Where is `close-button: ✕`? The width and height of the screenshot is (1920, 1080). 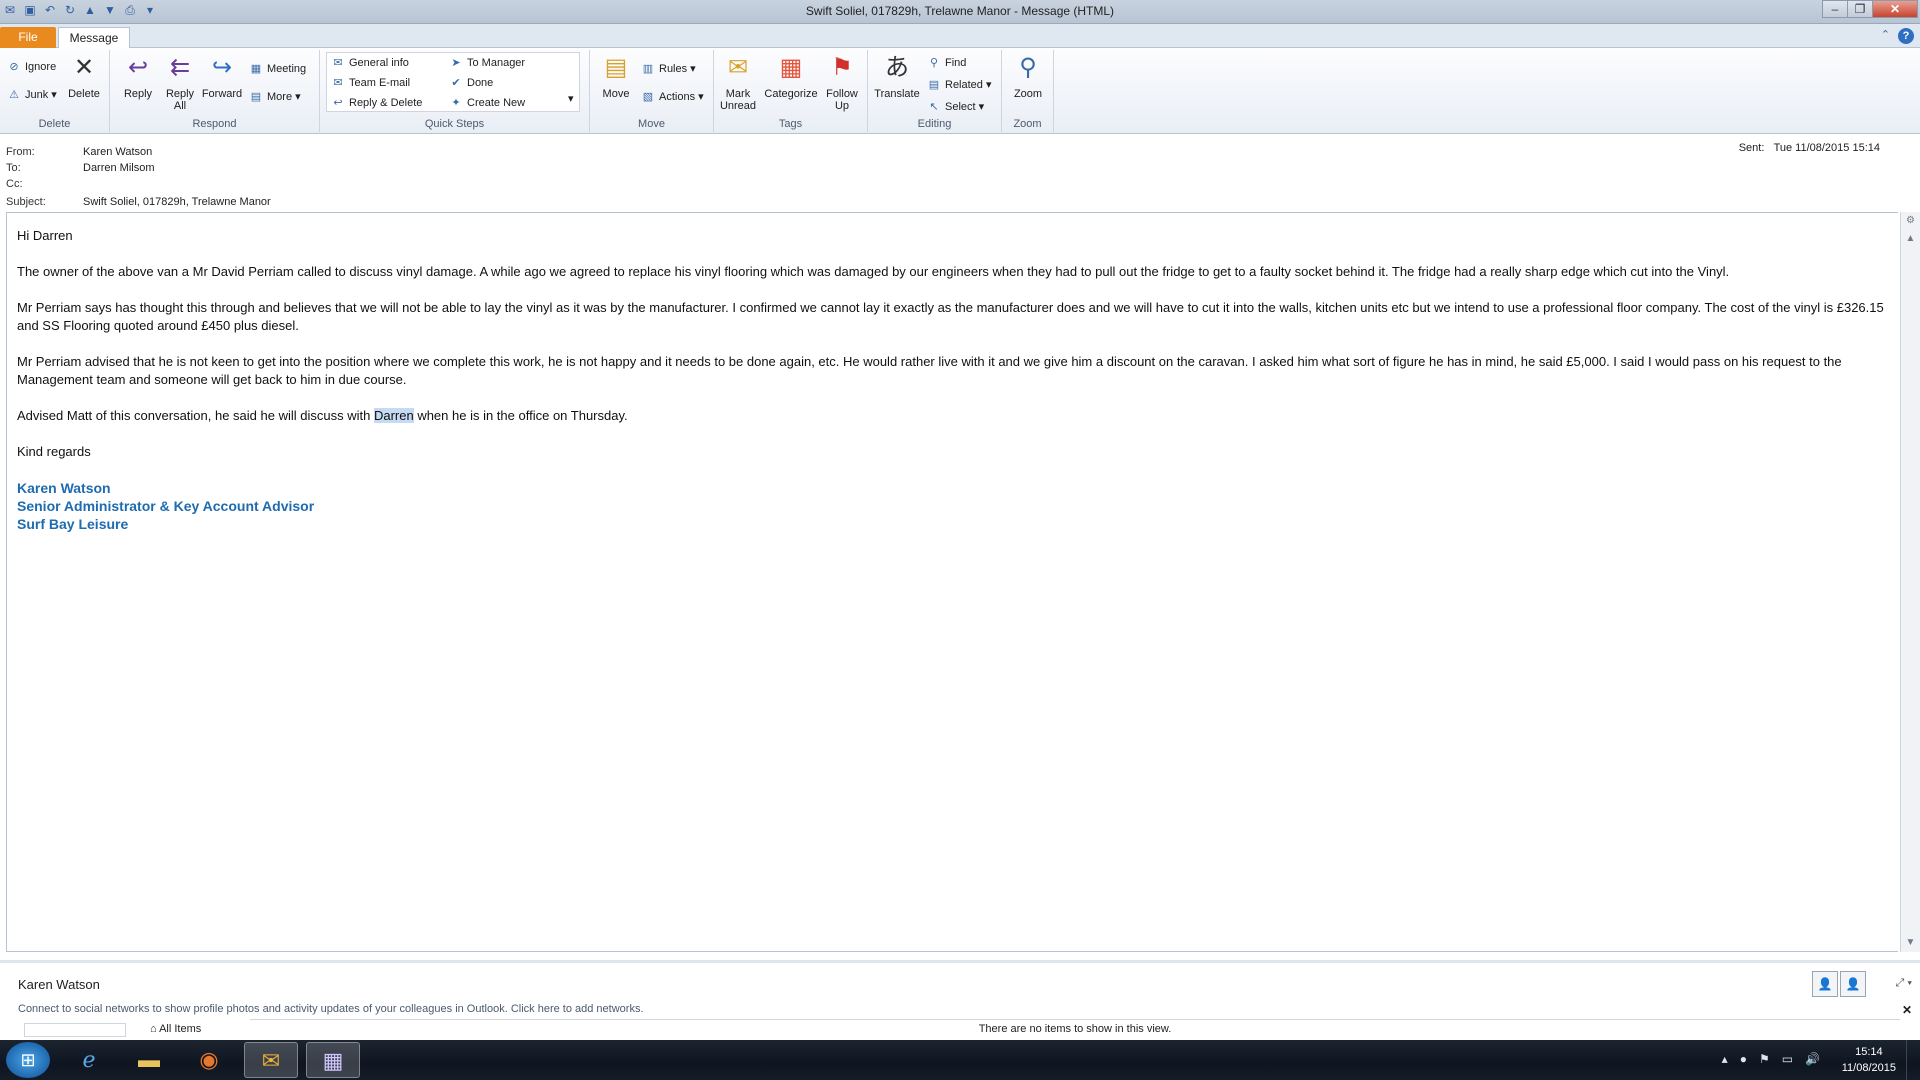 close-button: ✕ is located at coordinates (1895, 9).